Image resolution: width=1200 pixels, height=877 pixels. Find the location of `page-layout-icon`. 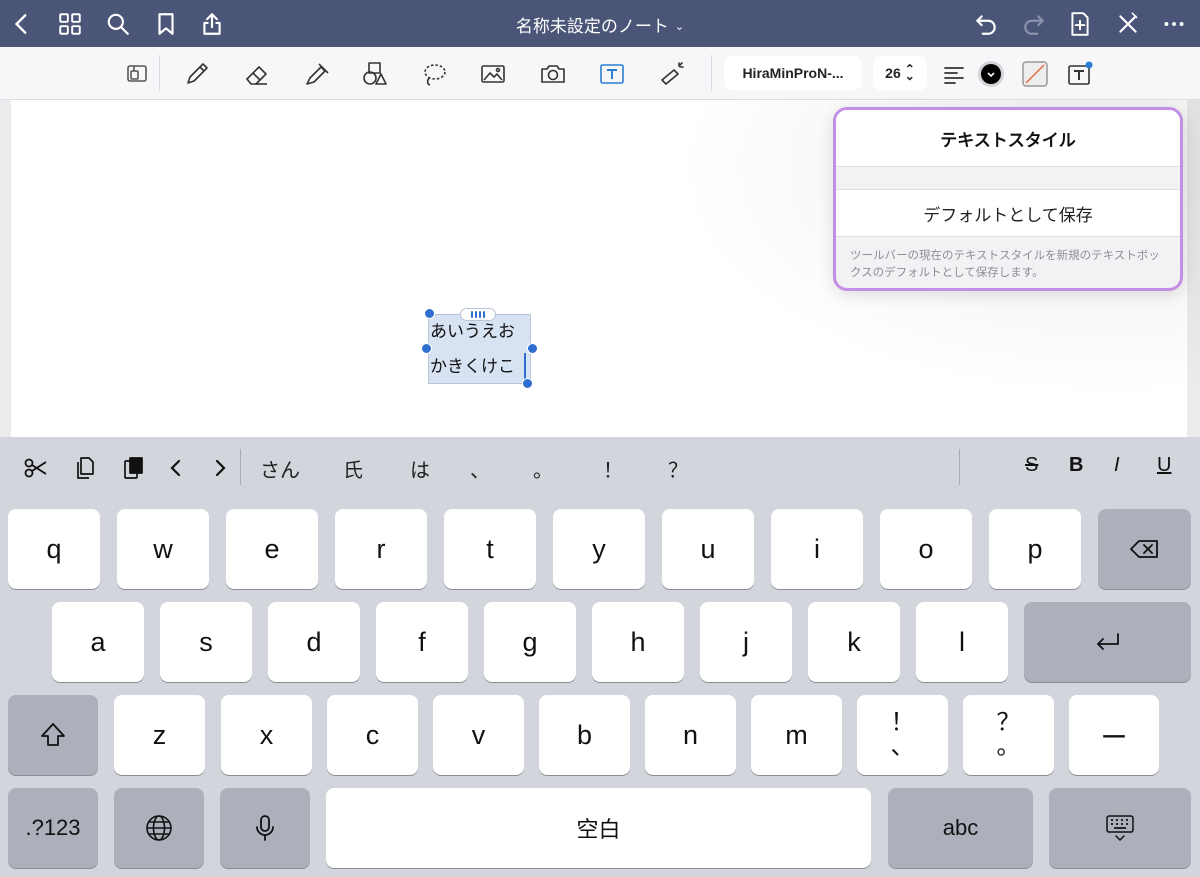

page-layout-icon is located at coordinates (137, 74).